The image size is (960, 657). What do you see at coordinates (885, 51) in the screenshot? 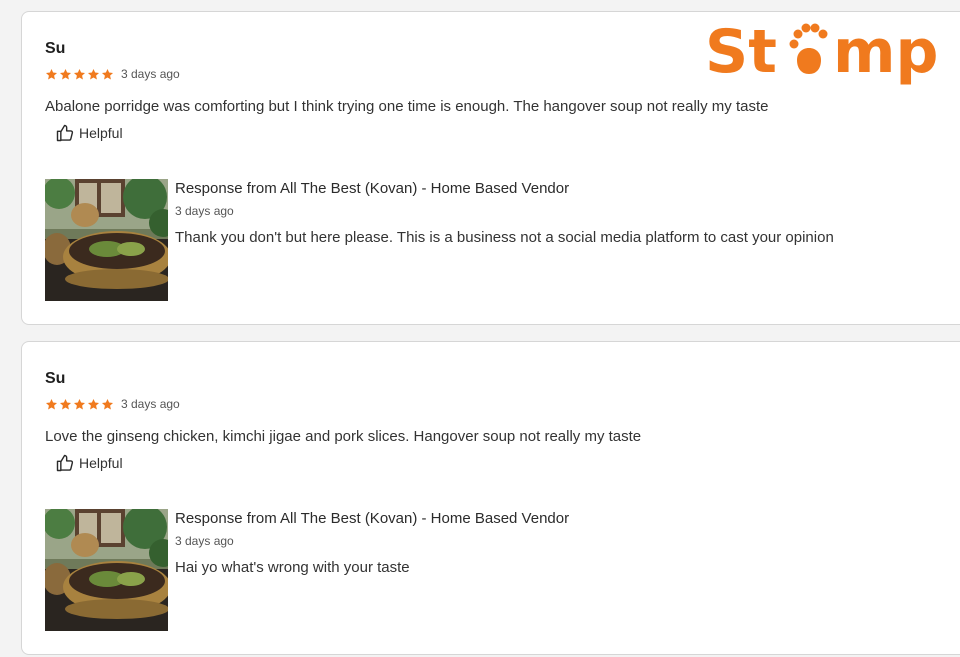
I see `svg-text: mp` at bounding box center [885, 51].